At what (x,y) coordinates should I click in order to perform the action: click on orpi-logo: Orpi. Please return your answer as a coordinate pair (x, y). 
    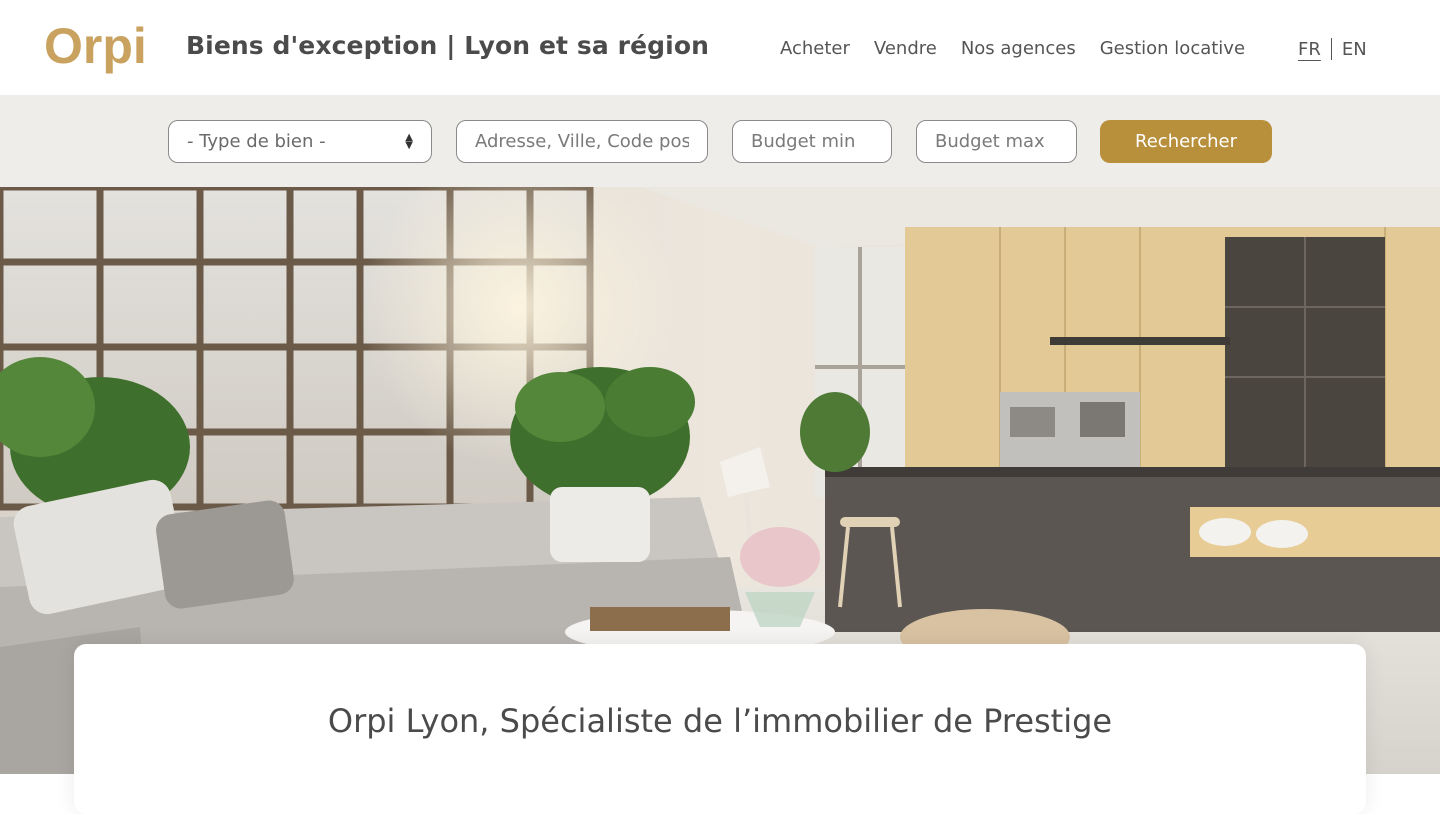
    Looking at the image, I should click on (99, 48).